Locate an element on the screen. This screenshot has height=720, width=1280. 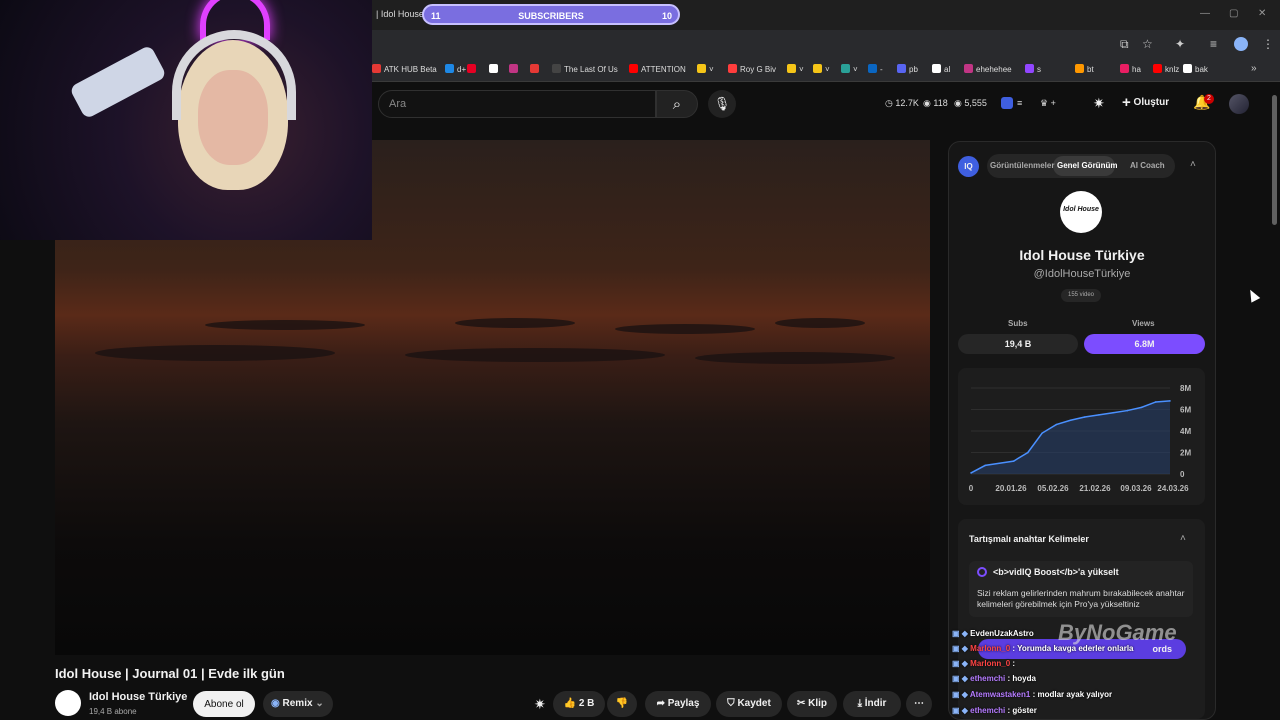
voice-search-button: 🎙 is located at coordinates (722, 104).